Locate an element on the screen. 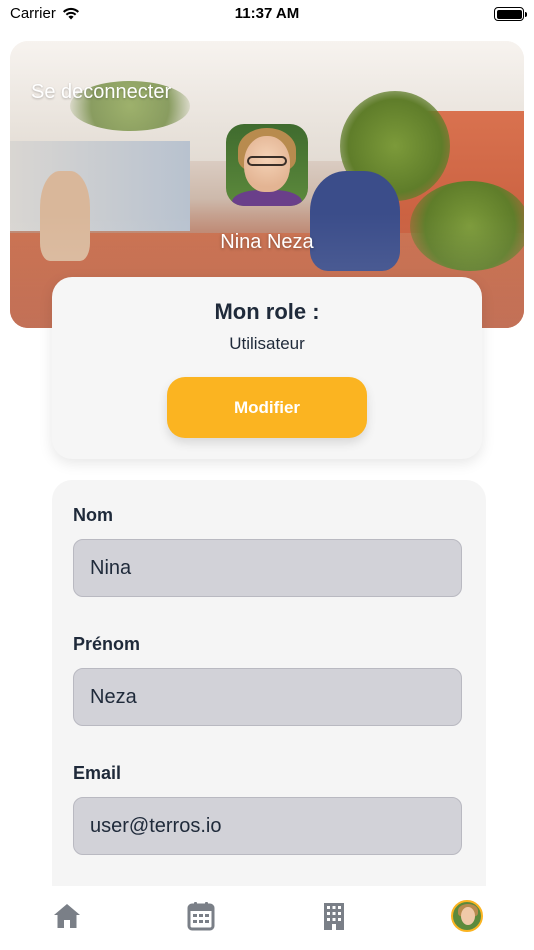 This screenshot has width=534, height=950. tab-profile is located at coordinates (467, 916).